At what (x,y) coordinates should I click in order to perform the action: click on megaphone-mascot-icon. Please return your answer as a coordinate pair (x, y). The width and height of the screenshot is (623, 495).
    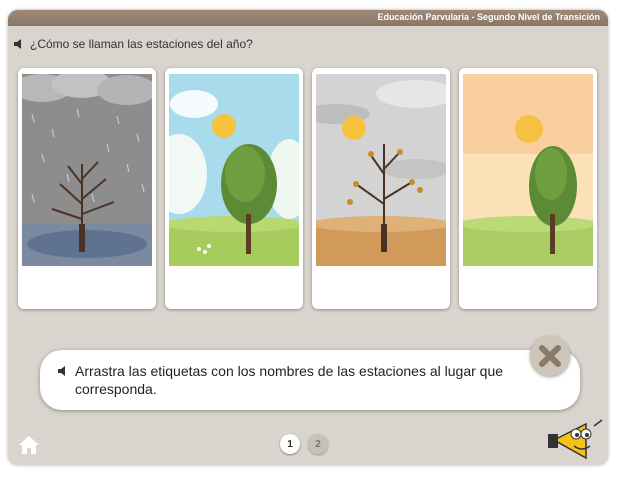
    Looking at the image, I should click on (575, 439).